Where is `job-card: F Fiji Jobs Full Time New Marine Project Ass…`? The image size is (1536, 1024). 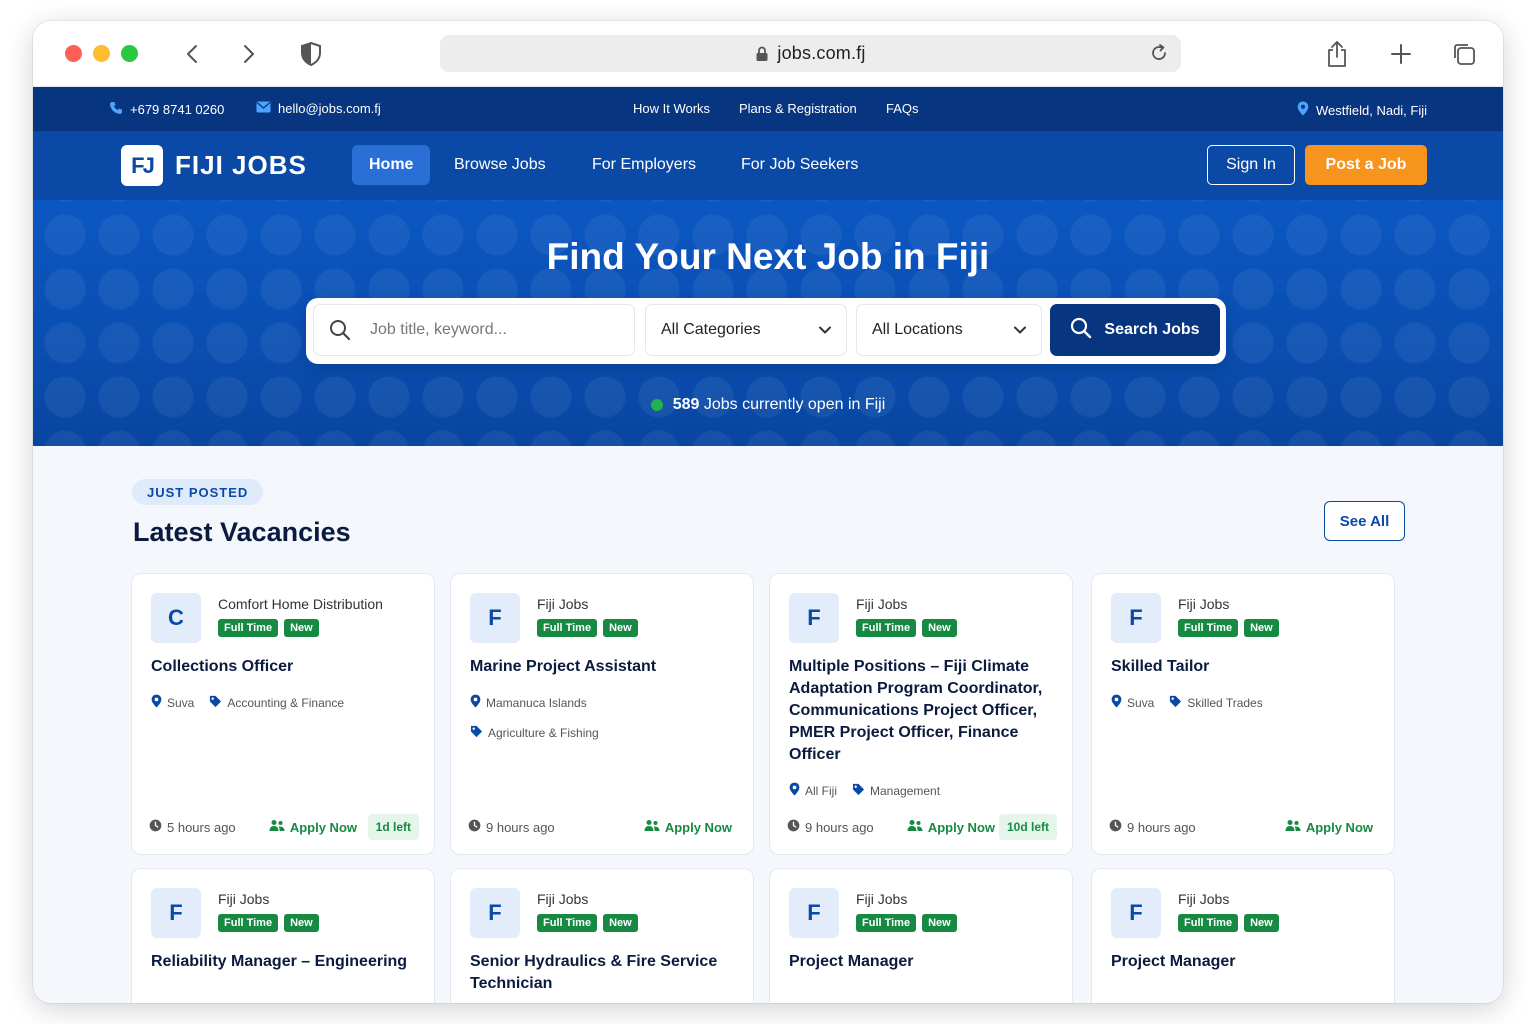
job-card: F Fiji Jobs Full Time New Marine Project Ass… is located at coordinates (602, 714).